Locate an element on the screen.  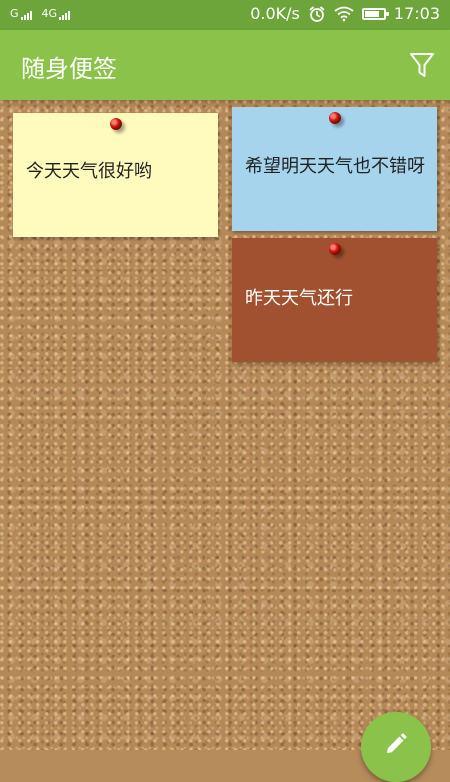
sticky-note: 今天天气很好哟 is located at coordinates (115, 175).